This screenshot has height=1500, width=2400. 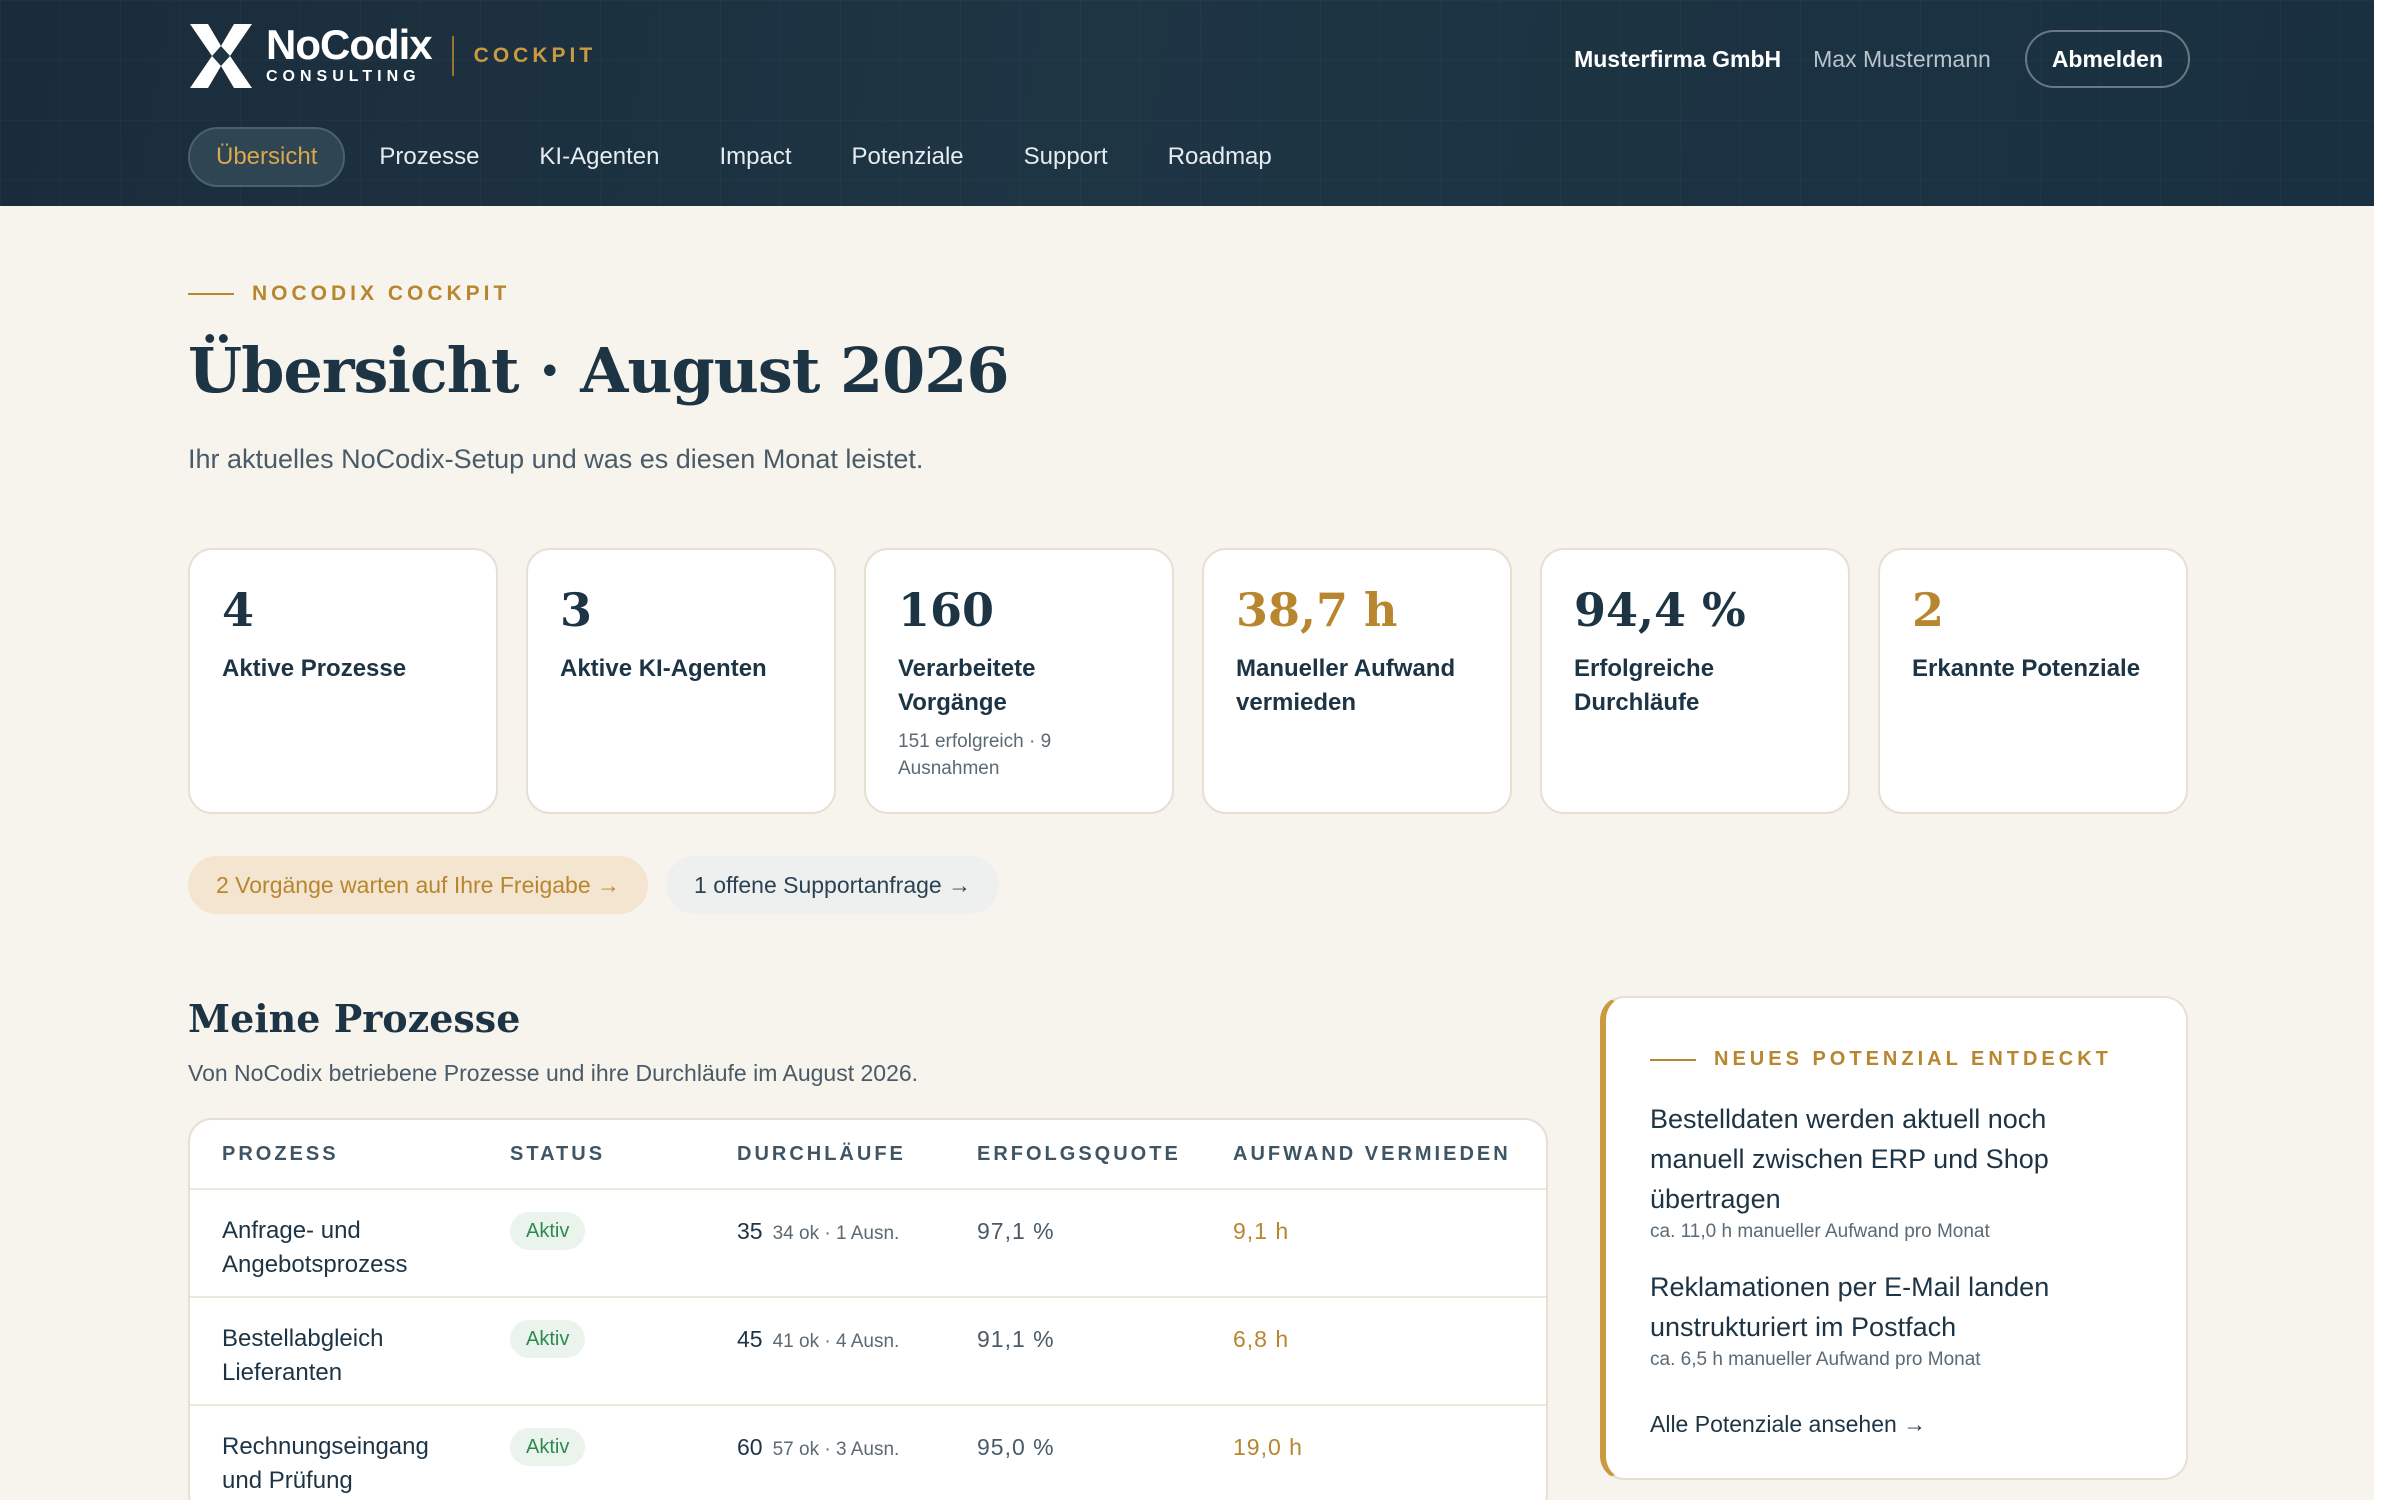 What do you see at coordinates (623, 1154) in the screenshot?
I see `column-header-status: STATUS` at bounding box center [623, 1154].